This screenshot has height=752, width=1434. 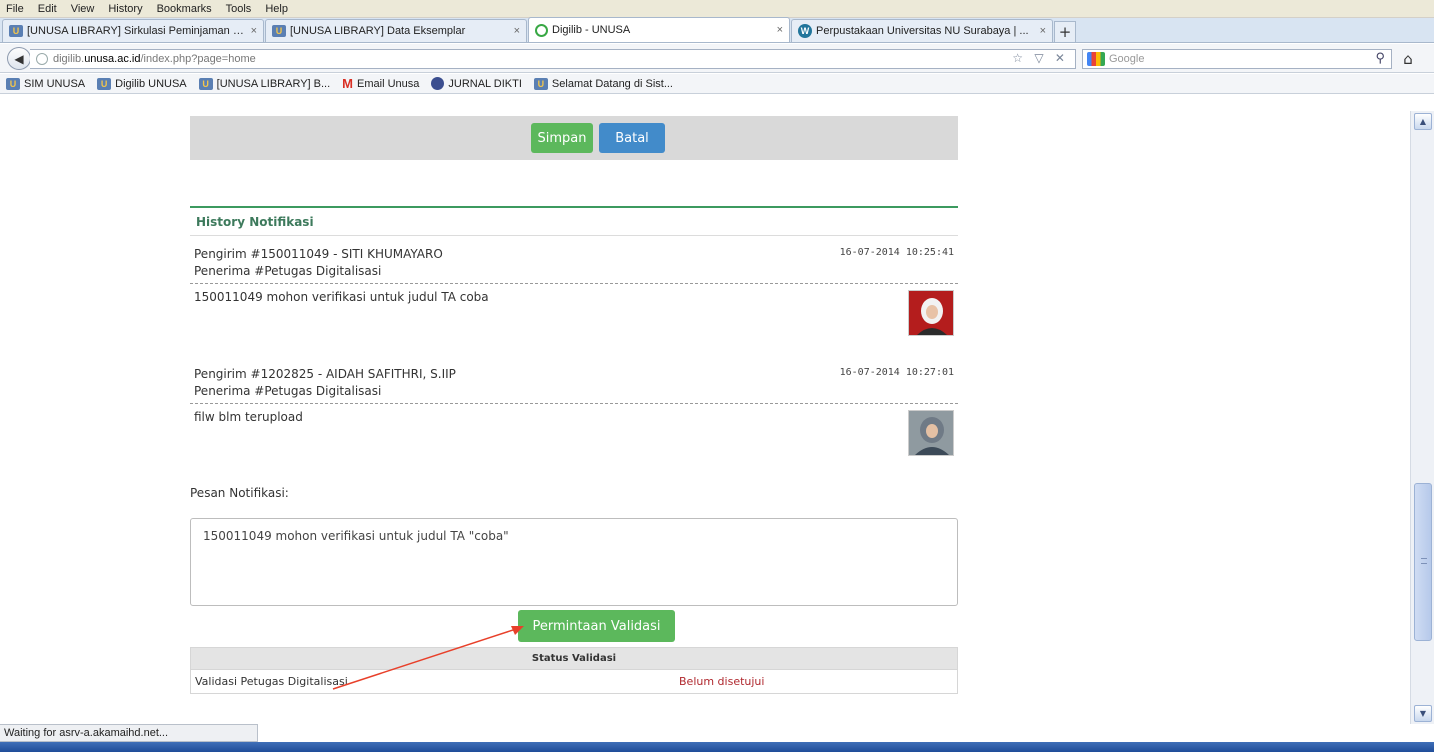 What do you see at coordinates (151, 83) in the screenshot?
I see `bookmark-label: Digilib UNUSA` at bounding box center [151, 83].